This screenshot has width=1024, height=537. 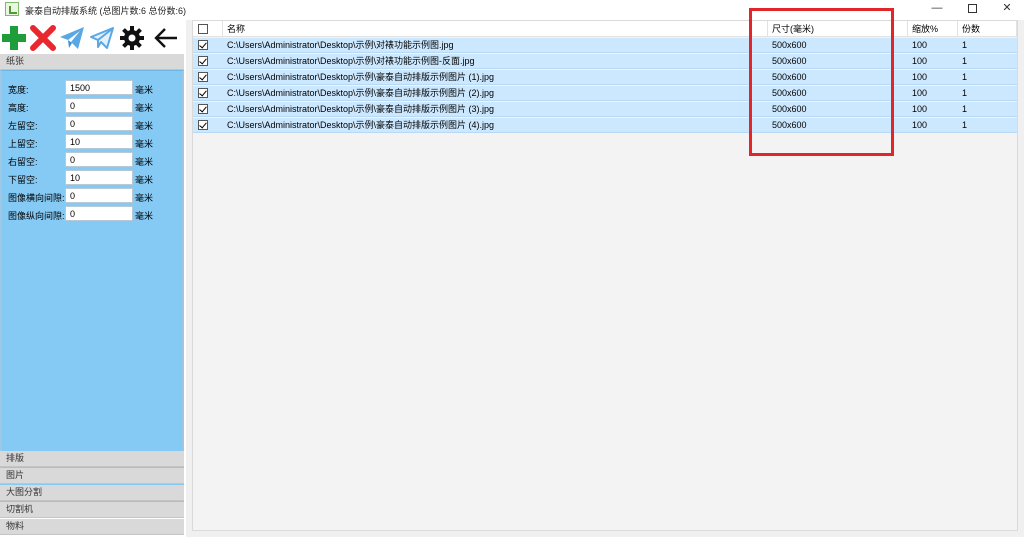 I want to click on right-margin-unit: 毫米, so click(x=144, y=162).